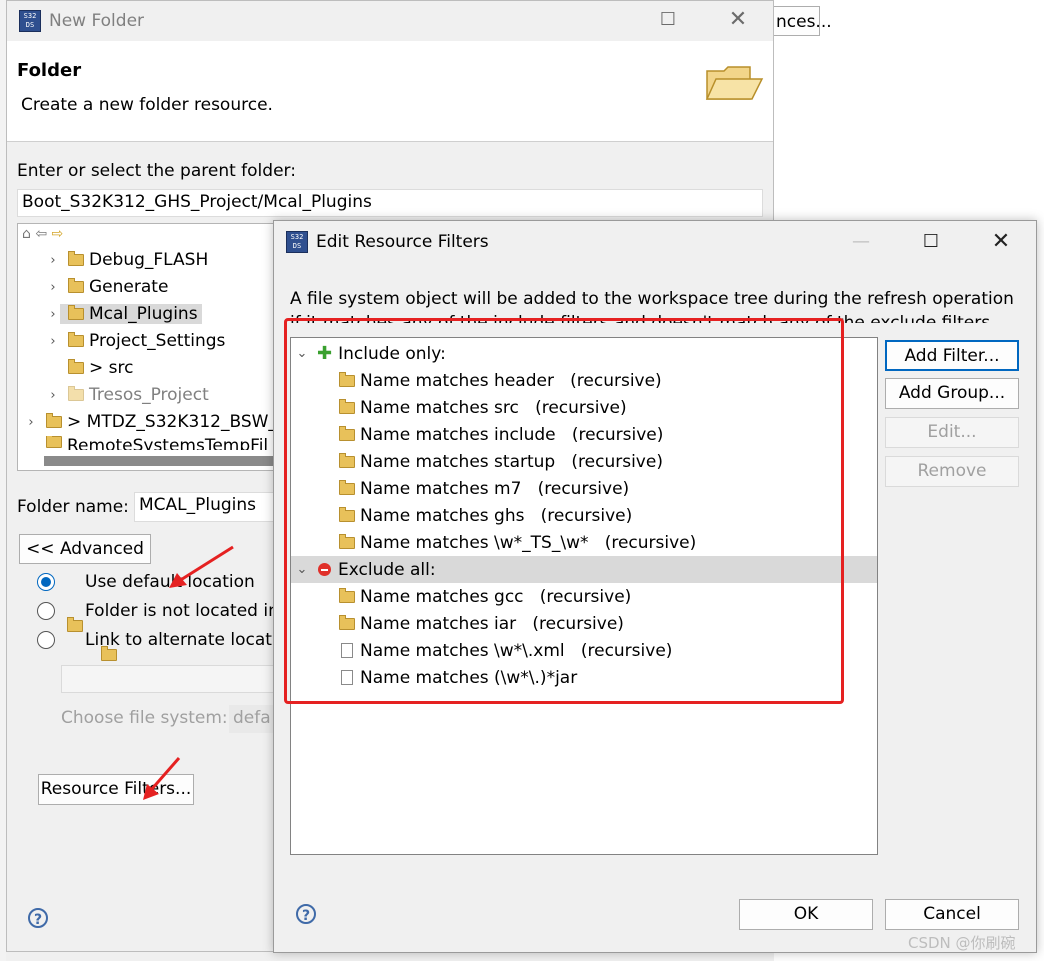  I want to click on ok-button: OK, so click(806, 914).